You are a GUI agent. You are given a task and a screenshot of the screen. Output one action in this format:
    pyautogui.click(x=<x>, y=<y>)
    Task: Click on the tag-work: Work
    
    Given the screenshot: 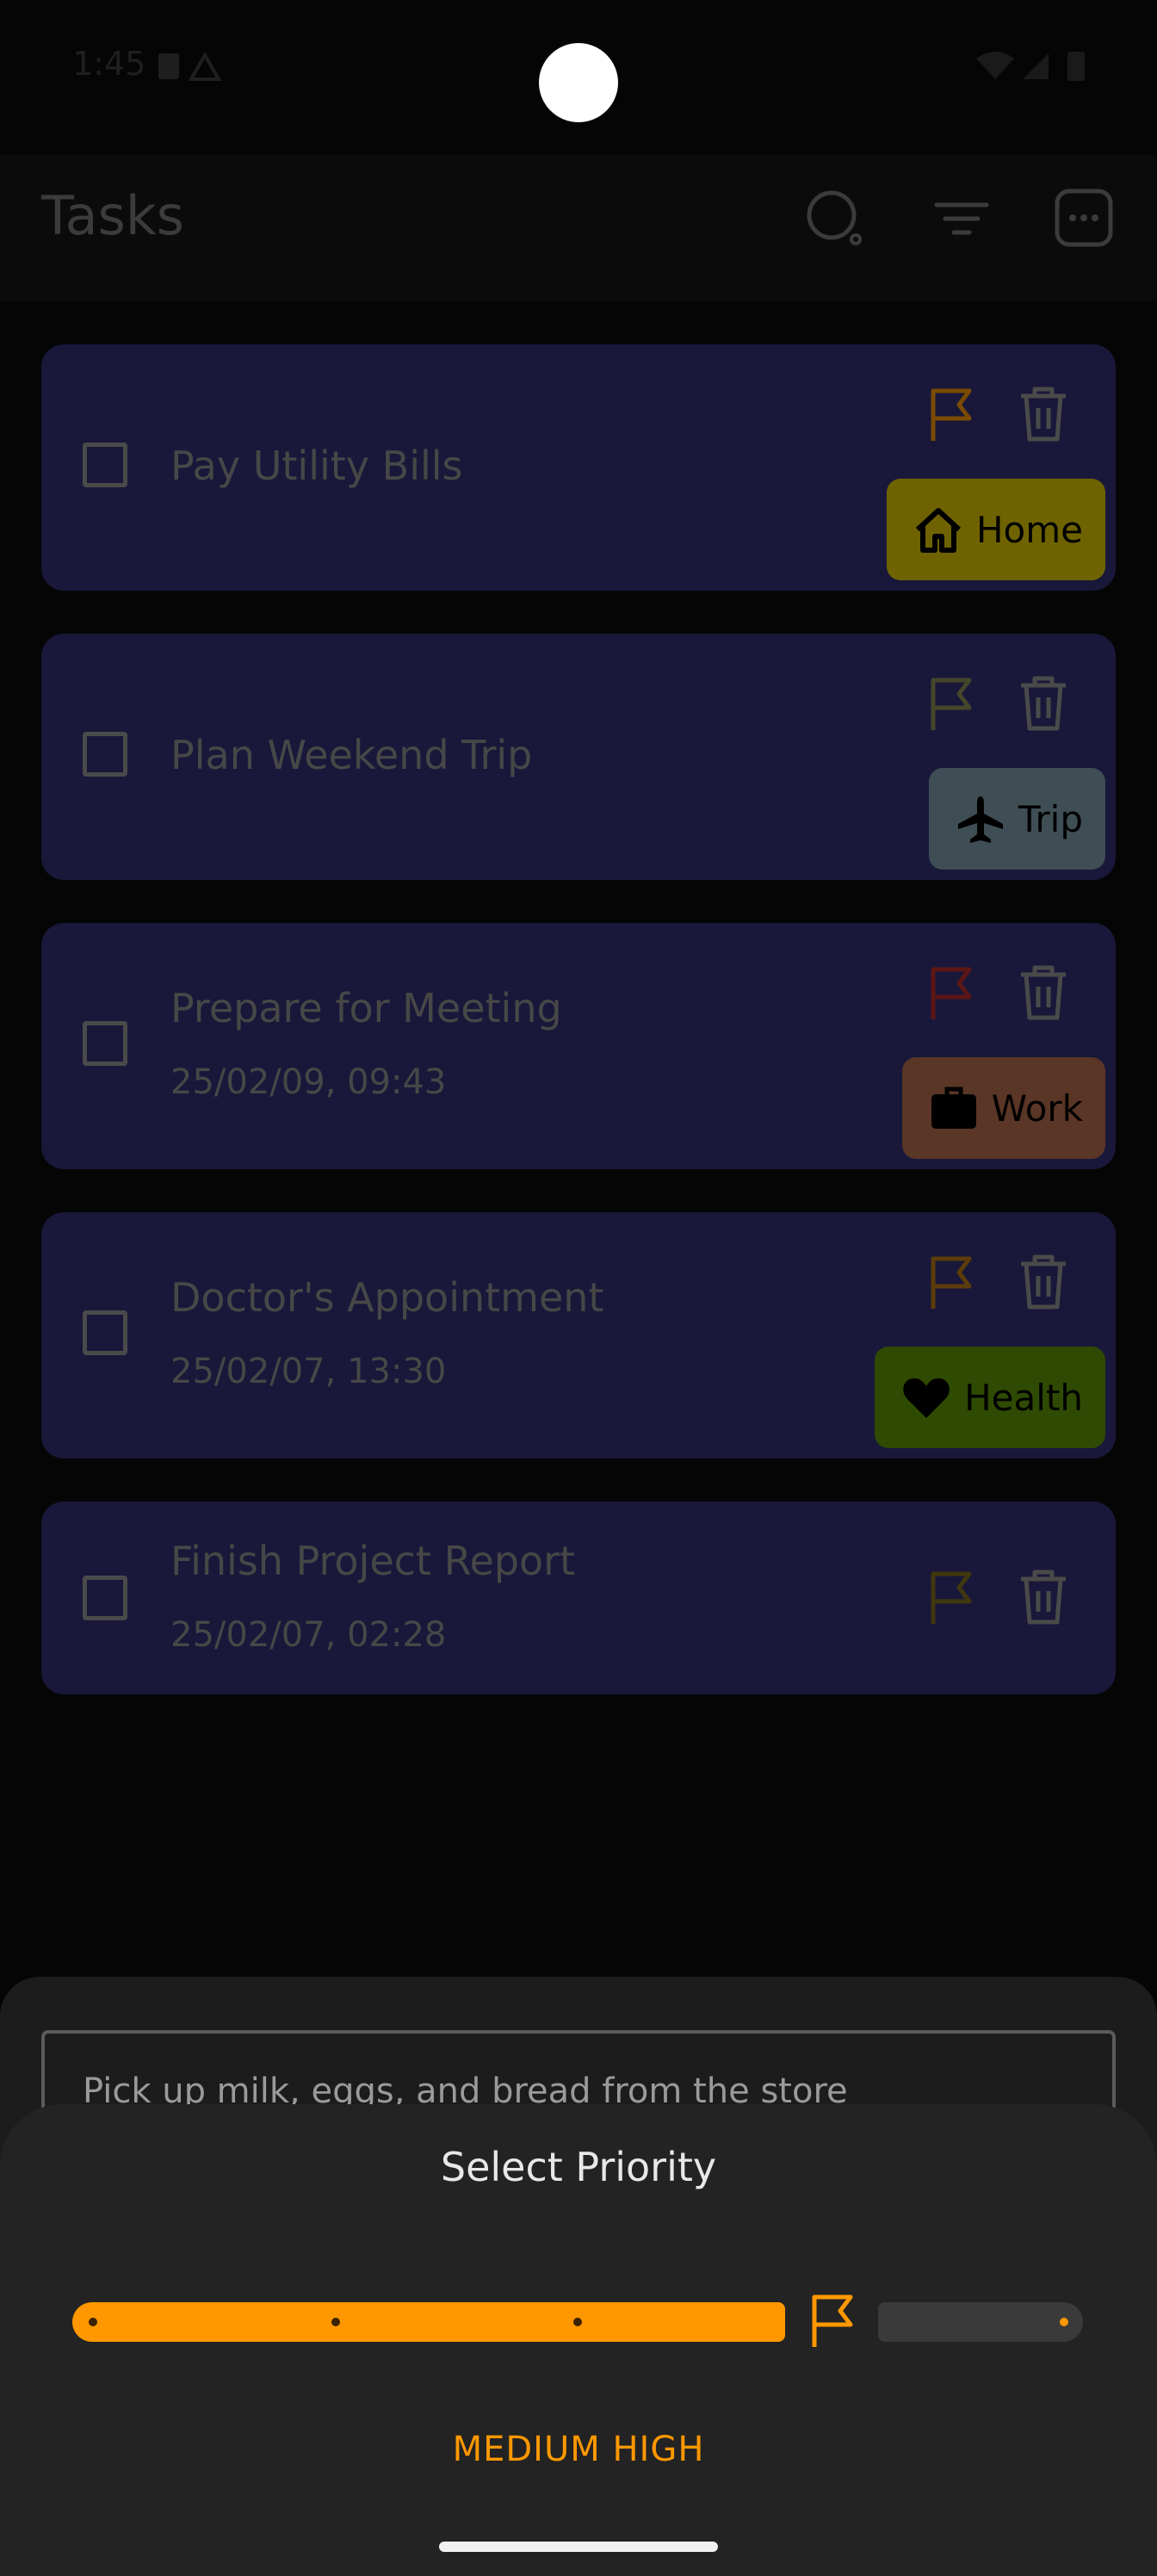 What is the action you would take?
    pyautogui.click(x=1003, y=1108)
    